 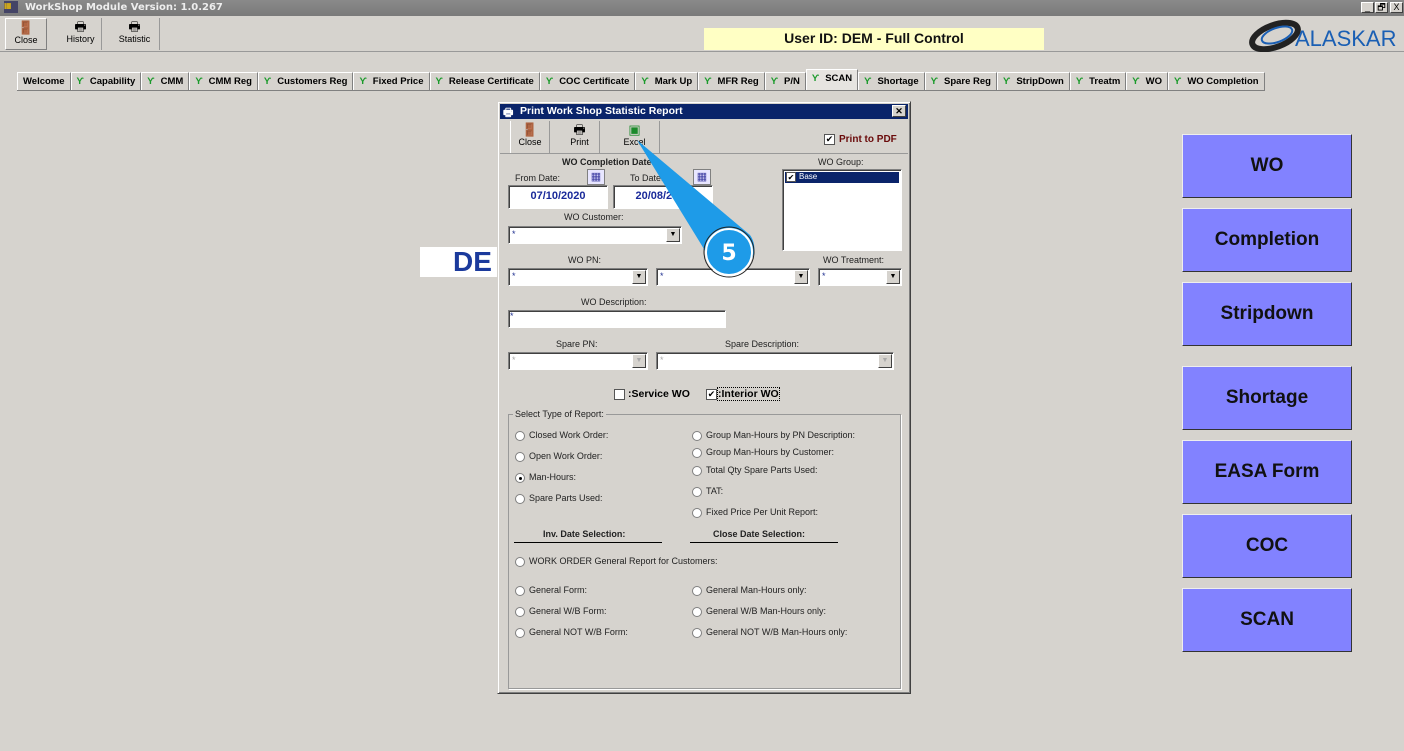 I want to click on tab-coc-certificate: ϒ COC Certificate, so click(x=587, y=81).